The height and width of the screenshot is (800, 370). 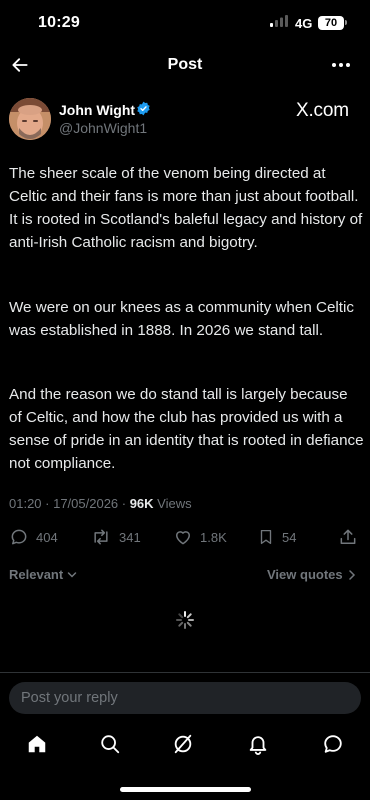 What do you see at coordinates (185, 789) in the screenshot?
I see `home-indicator` at bounding box center [185, 789].